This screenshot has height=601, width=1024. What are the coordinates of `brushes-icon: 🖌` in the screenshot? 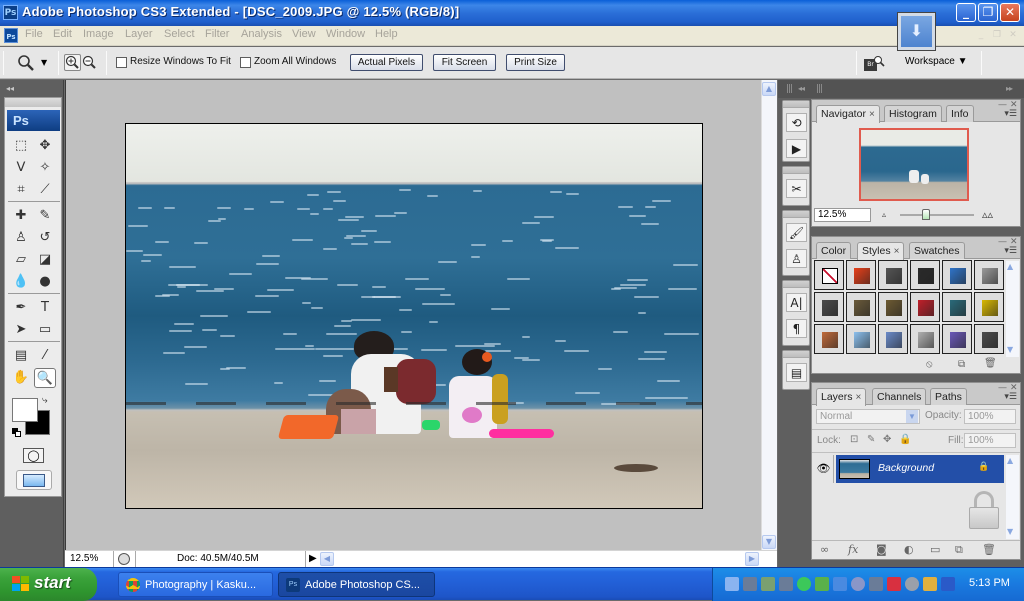 It's located at (796, 232).